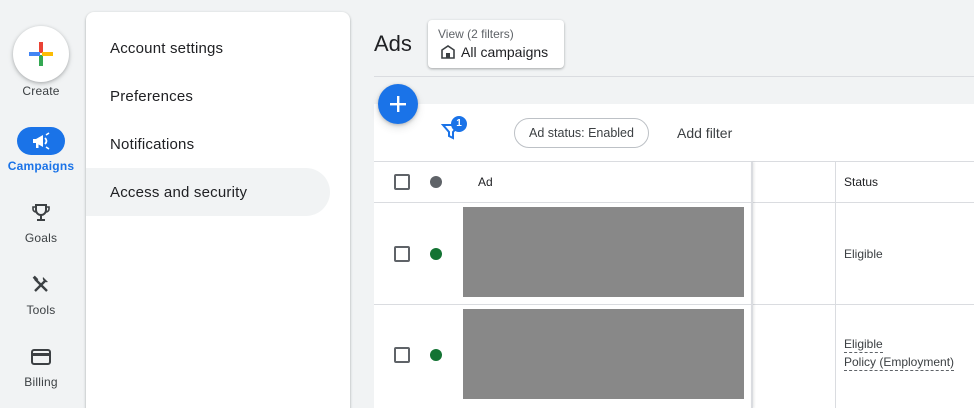  I want to click on menu-item-access-and-security: Access and security, so click(208, 192).